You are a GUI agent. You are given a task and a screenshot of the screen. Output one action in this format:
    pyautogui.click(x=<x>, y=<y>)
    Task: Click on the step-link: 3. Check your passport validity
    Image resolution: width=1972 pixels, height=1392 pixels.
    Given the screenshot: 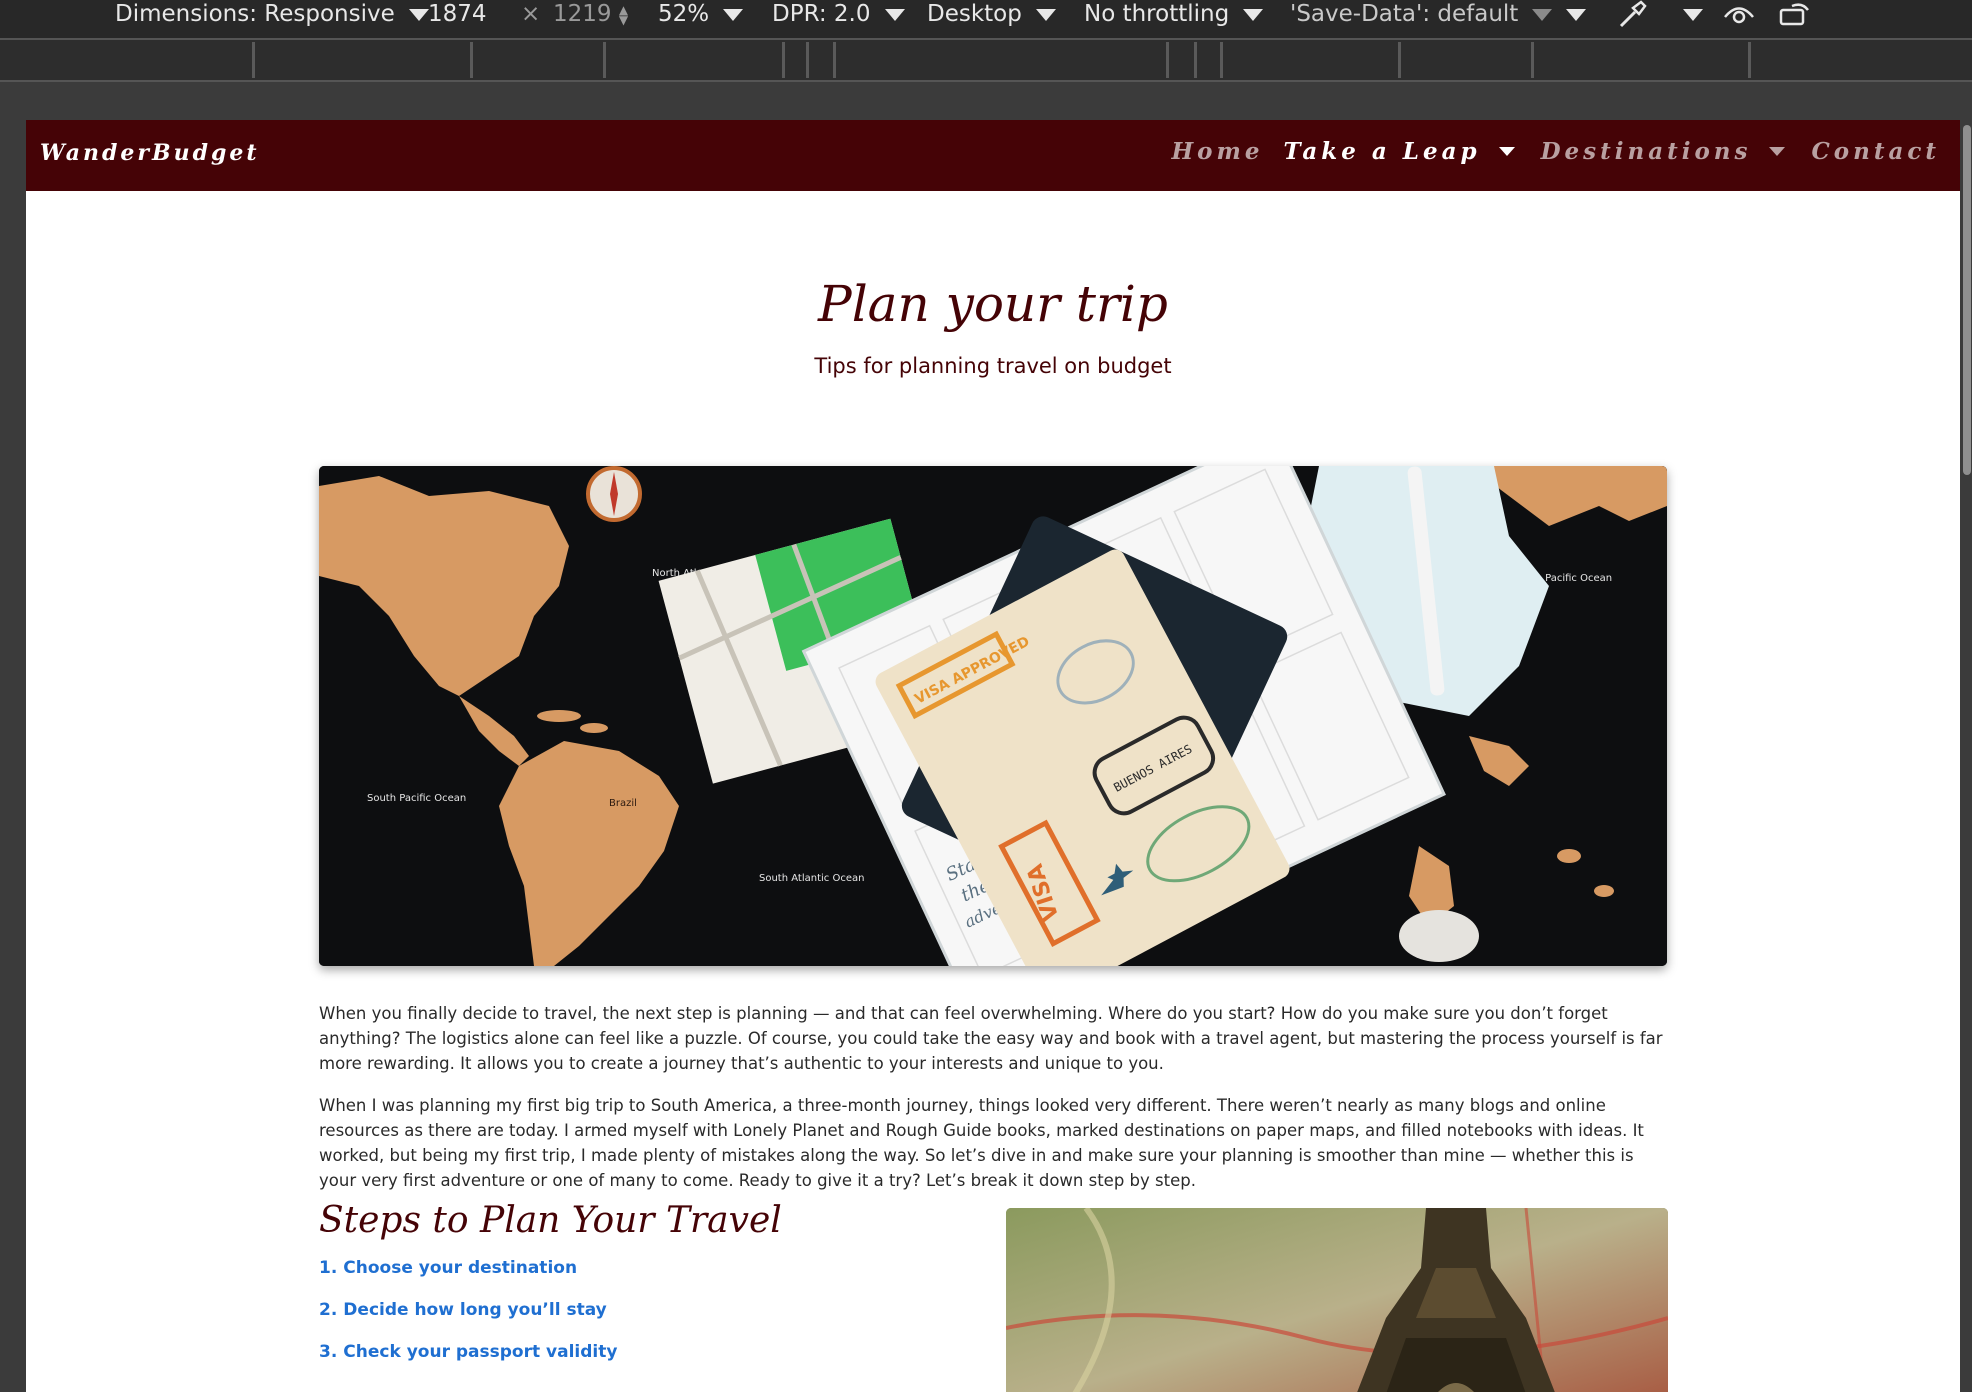 What is the action you would take?
    pyautogui.click(x=468, y=1363)
    